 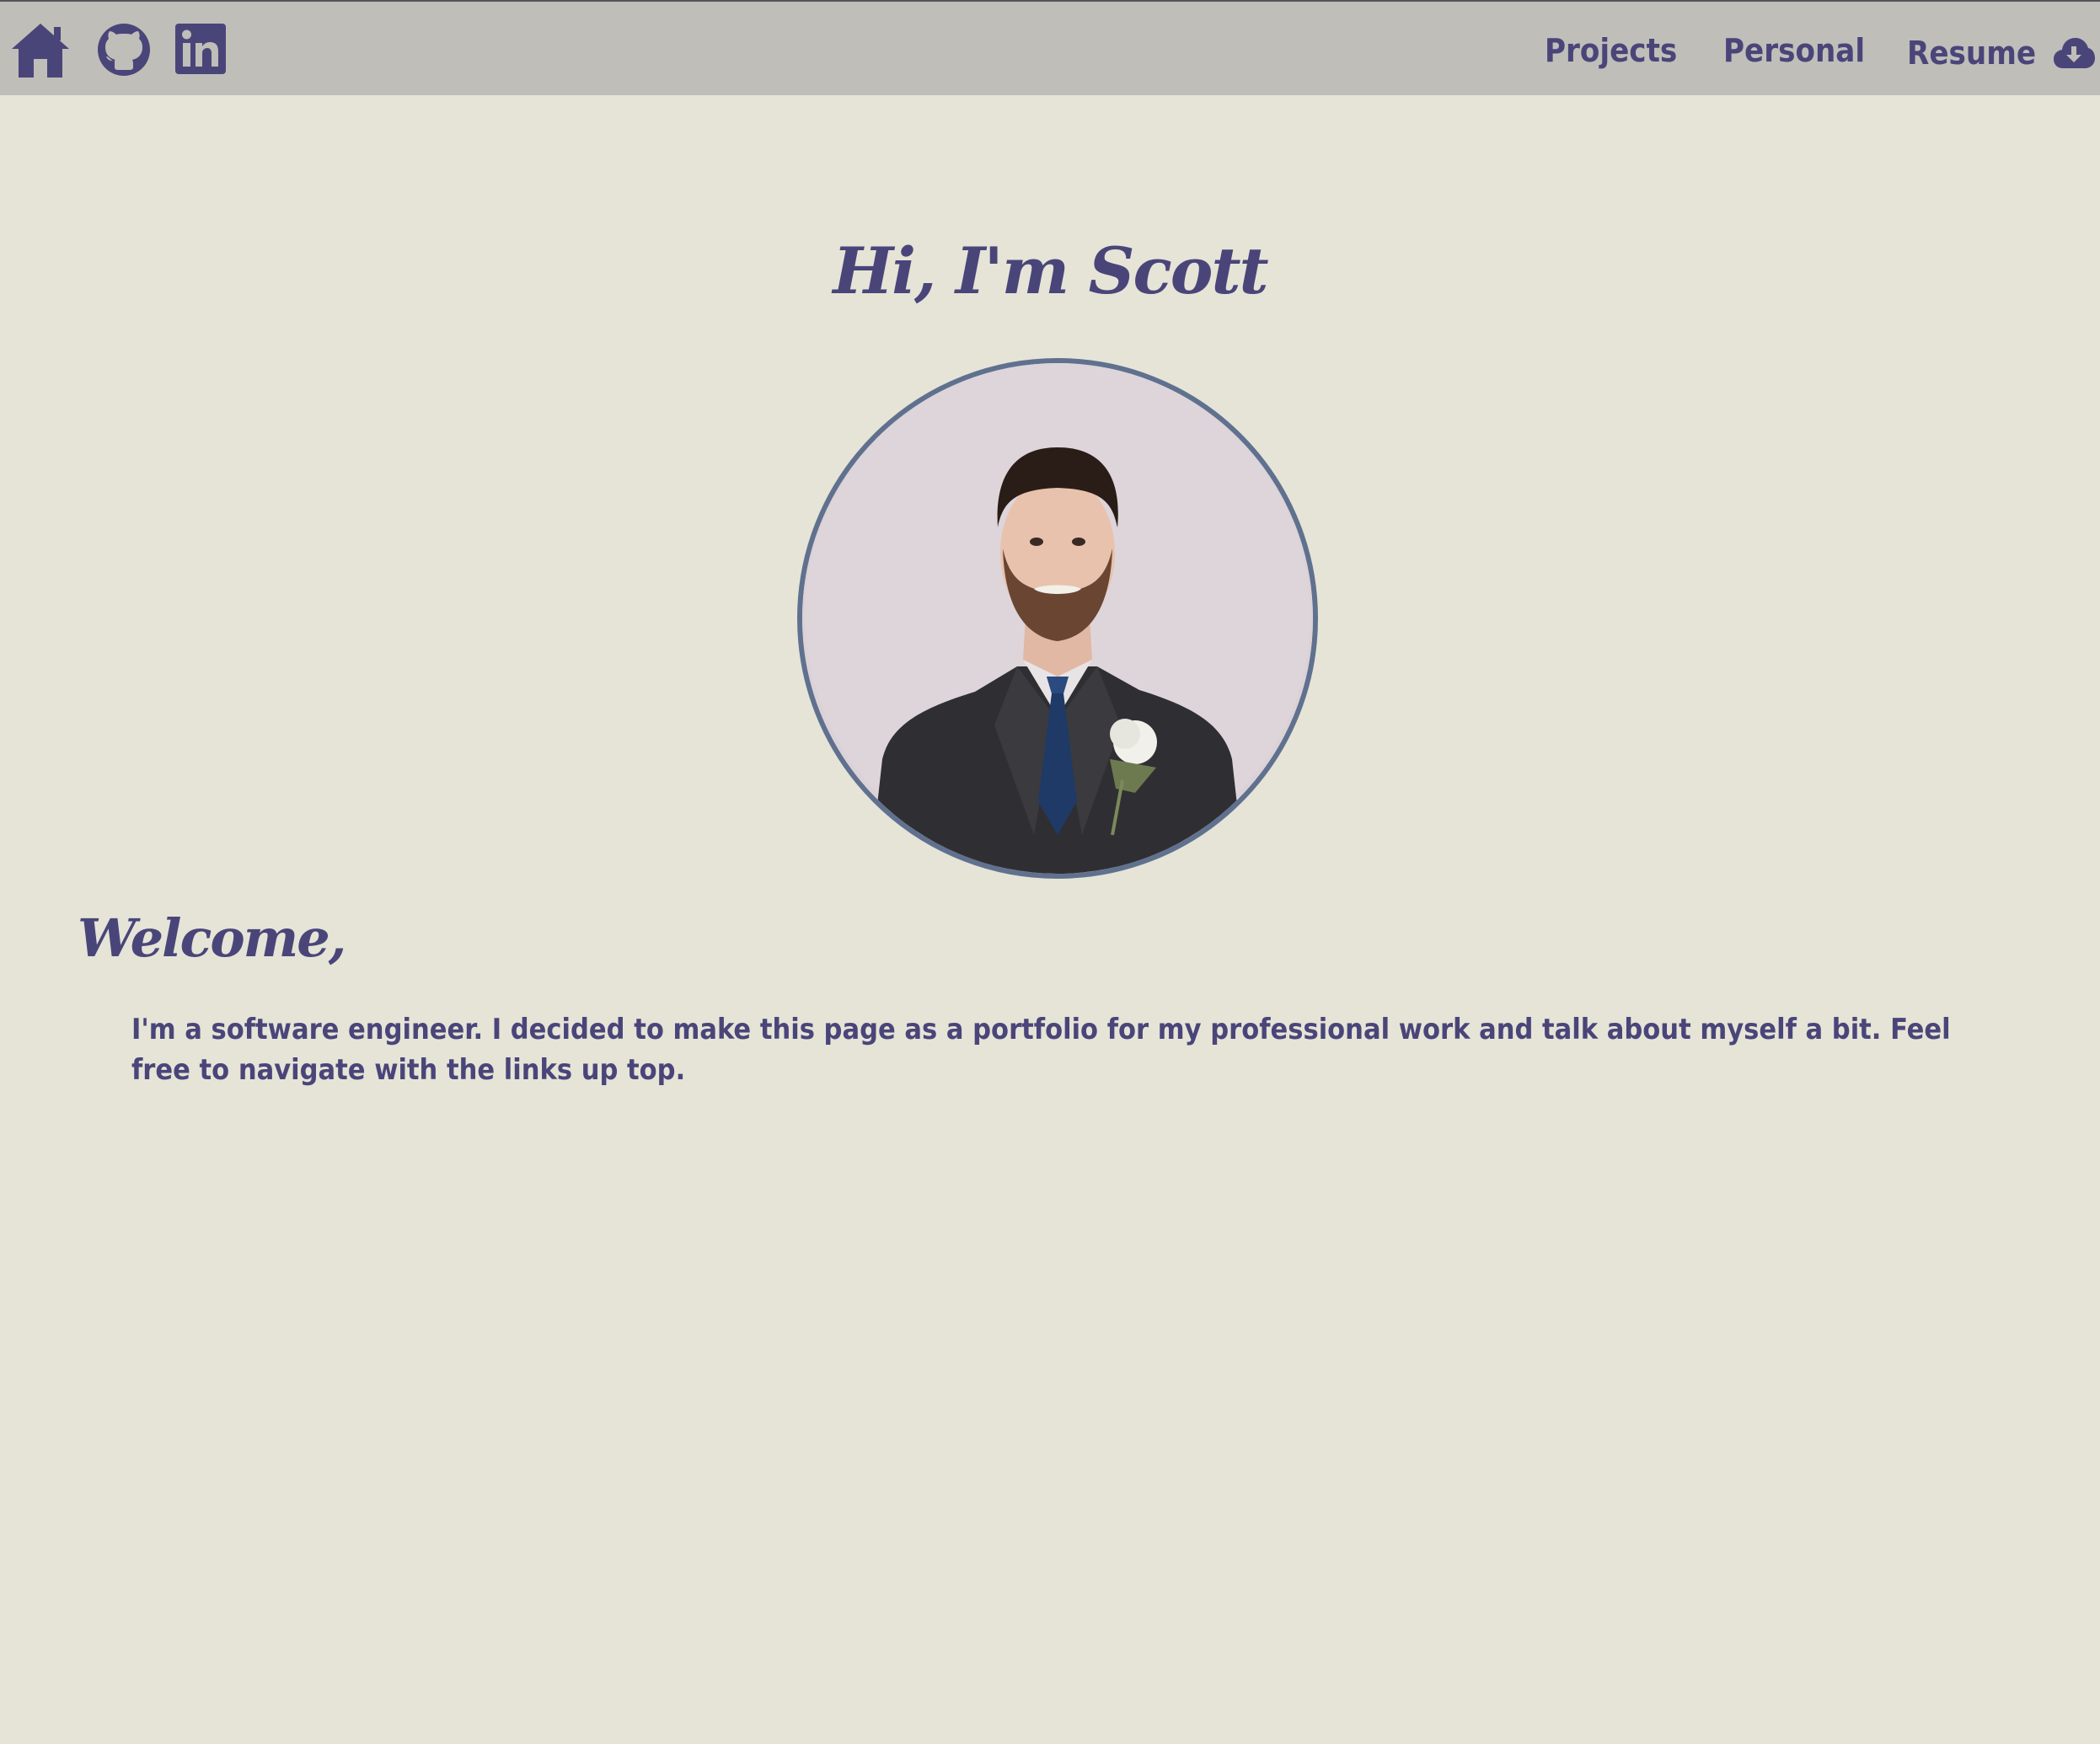 I want to click on home-link, so click(x=40, y=50).